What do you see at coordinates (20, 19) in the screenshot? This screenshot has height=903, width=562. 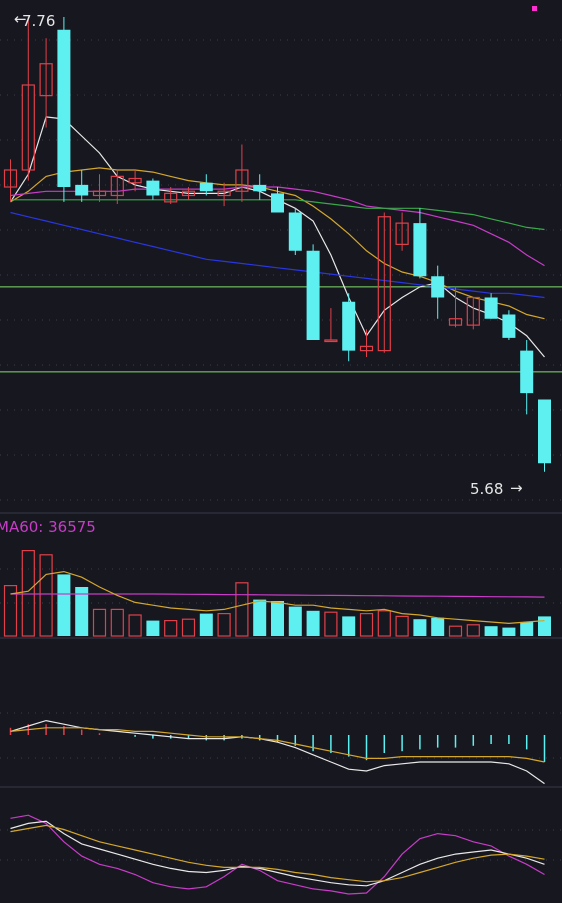 I see `high-price-arrow: ←` at bounding box center [20, 19].